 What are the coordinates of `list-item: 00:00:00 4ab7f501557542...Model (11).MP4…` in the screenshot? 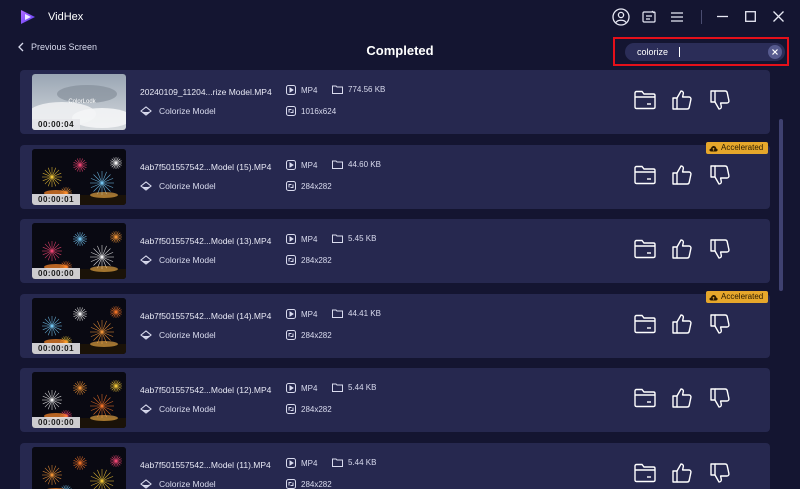 It's located at (395, 466).